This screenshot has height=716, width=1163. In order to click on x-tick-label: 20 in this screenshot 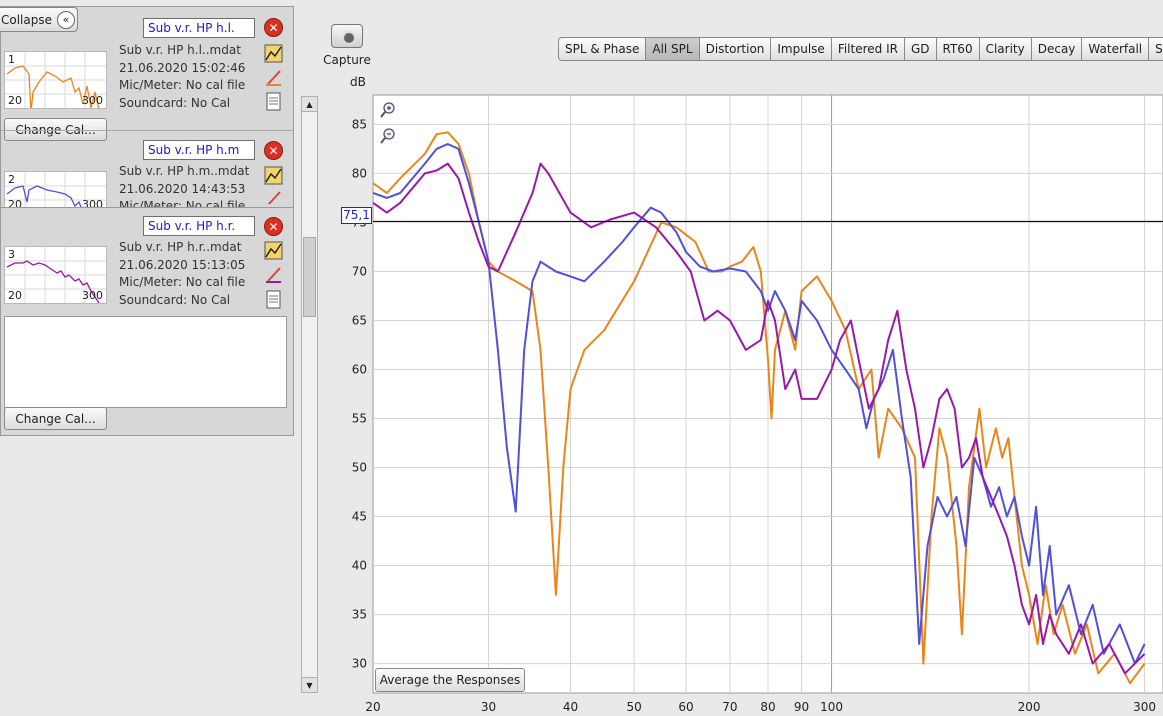, I will do `click(372, 707)`.